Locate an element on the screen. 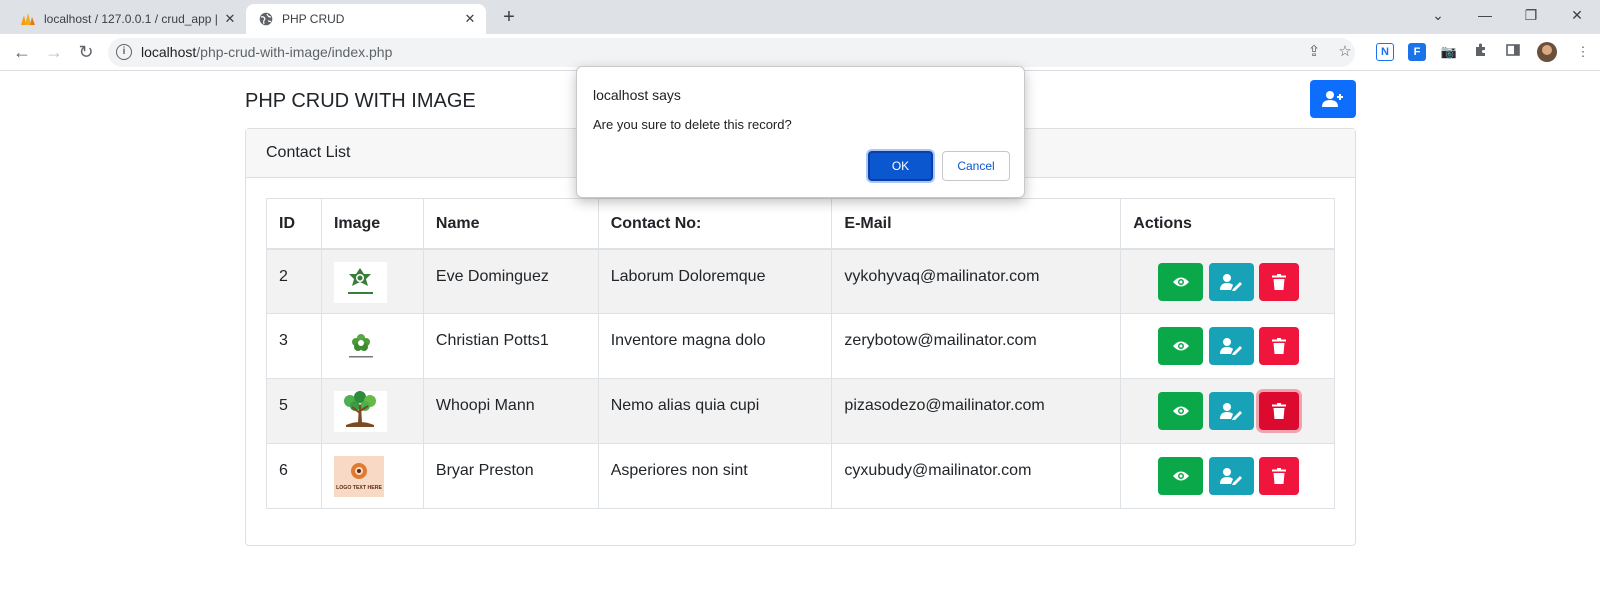 The width and height of the screenshot is (1600, 612). logo-text: LOGO TEXT HERE is located at coordinates (359, 488).